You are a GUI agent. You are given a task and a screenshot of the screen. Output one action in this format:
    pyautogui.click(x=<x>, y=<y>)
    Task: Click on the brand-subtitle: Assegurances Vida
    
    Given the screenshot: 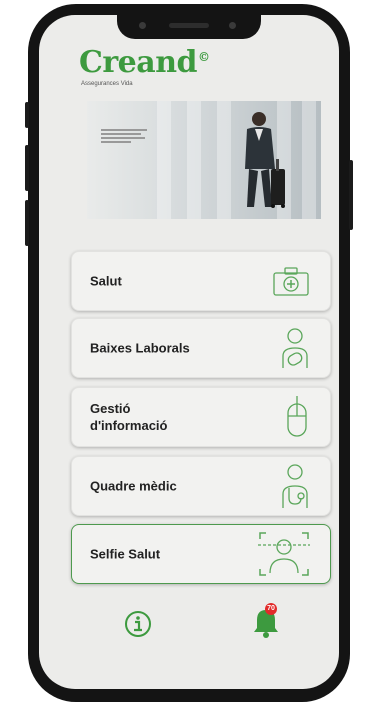 What is the action you would take?
    pyautogui.click(x=107, y=84)
    